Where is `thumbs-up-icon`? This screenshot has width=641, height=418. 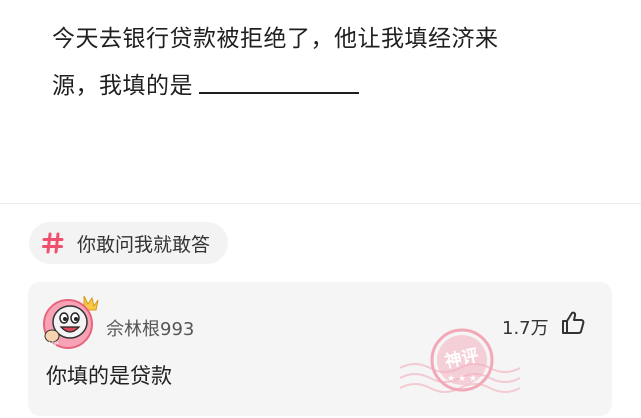
thumbs-up-icon is located at coordinates (573, 323).